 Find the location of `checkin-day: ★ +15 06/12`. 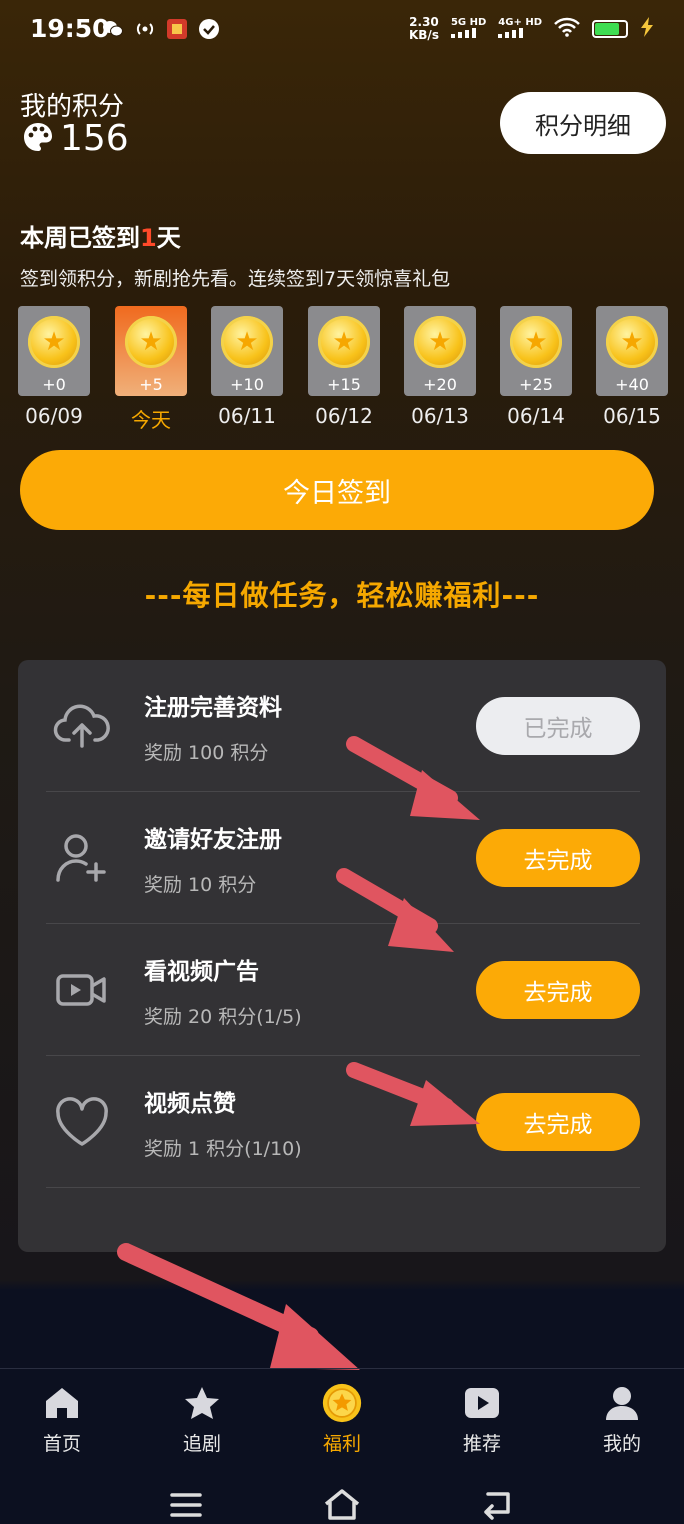

checkin-day: ★ +15 06/12 is located at coordinates (344, 367).